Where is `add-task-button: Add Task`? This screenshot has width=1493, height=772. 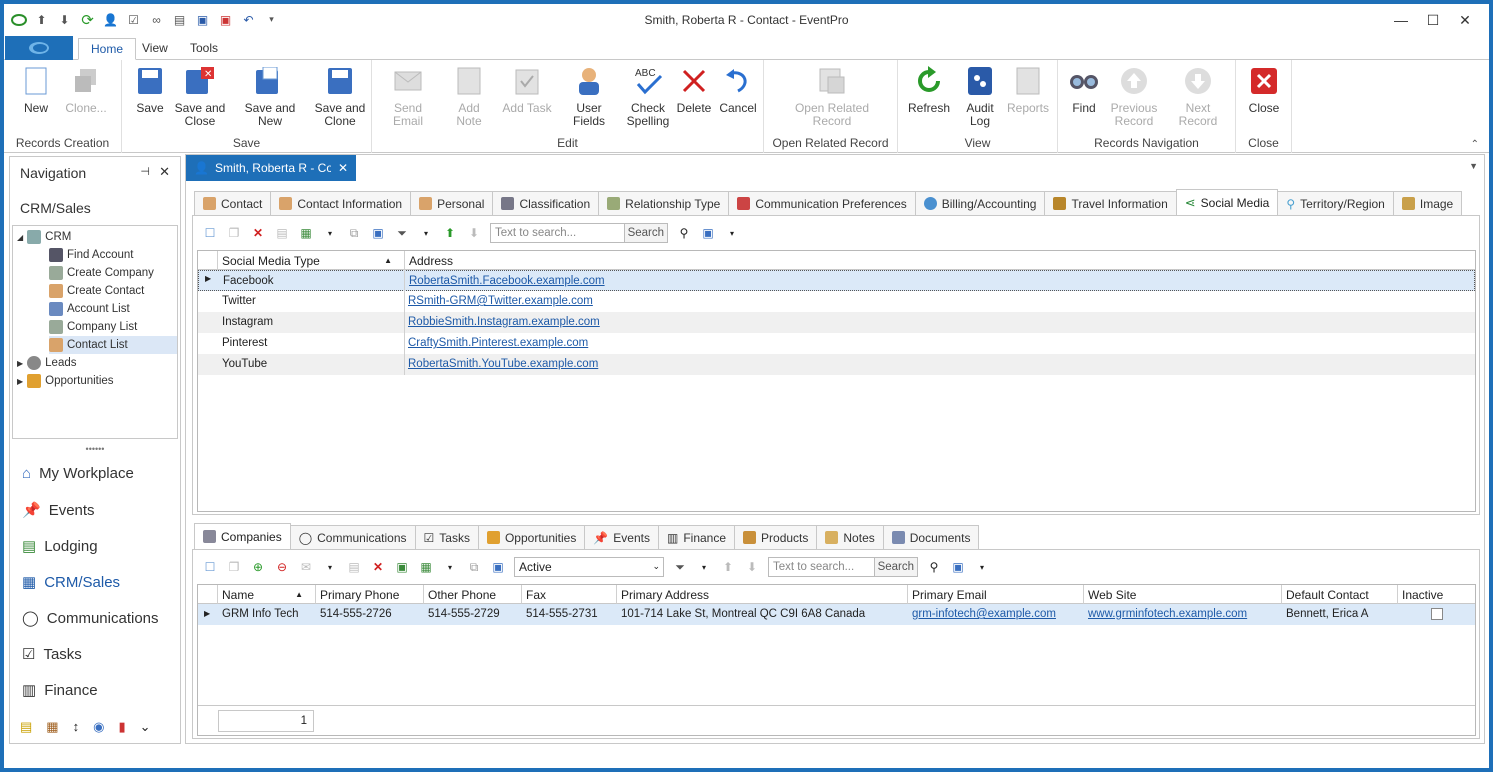
add-task-button: Add Task is located at coordinates (527, 89).